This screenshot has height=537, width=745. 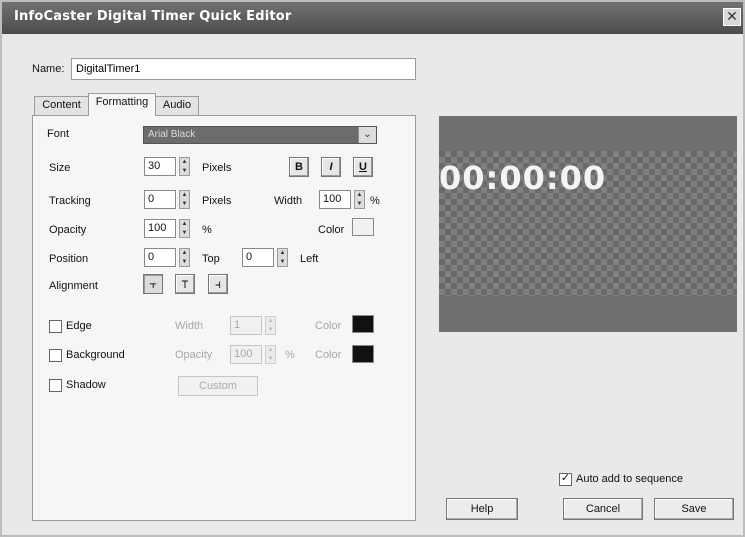 What do you see at coordinates (363, 227) in the screenshot?
I see `text-color-swatch` at bounding box center [363, 227].